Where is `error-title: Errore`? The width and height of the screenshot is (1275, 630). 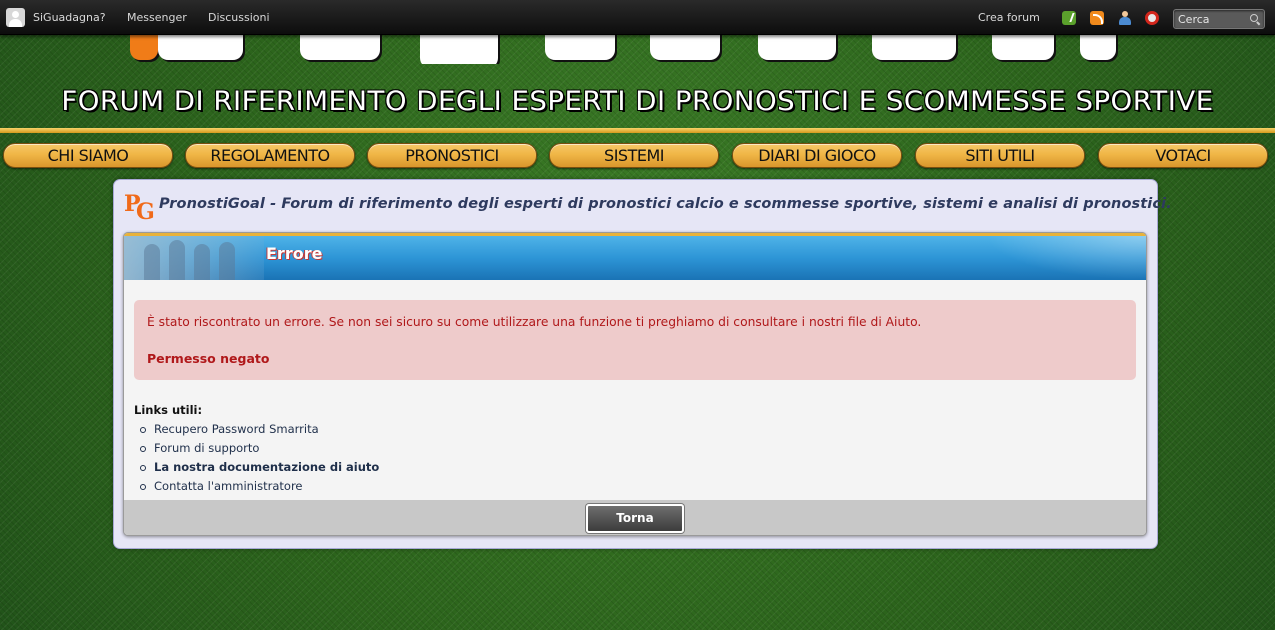
error-title: Errore is located at coordinates (294, 253).